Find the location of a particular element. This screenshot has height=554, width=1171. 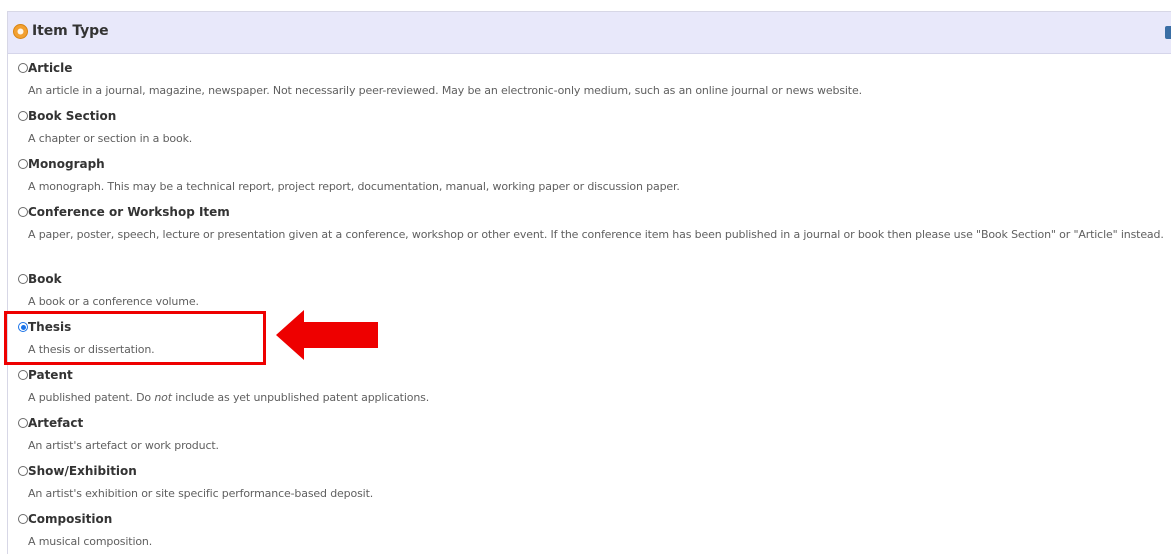

item-label-conference-or-workshop-item: Conference or Workshop Item is located at coordinates (129, 212).